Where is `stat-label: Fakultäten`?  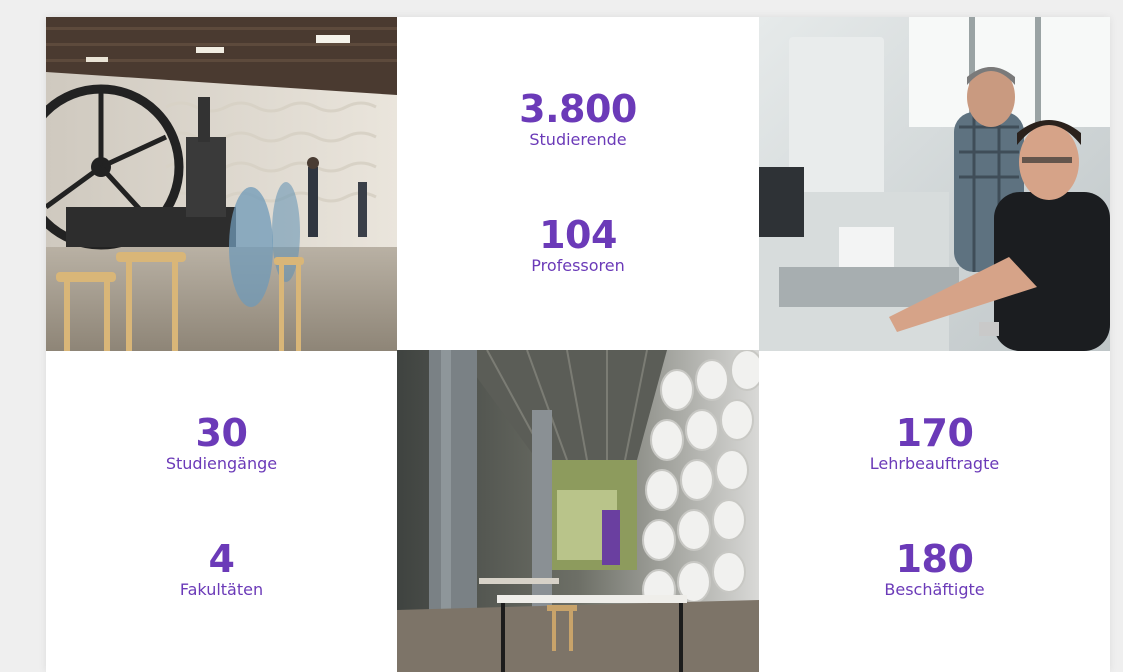
stat-label: Fakultäten is located at coordinates (221, 589).